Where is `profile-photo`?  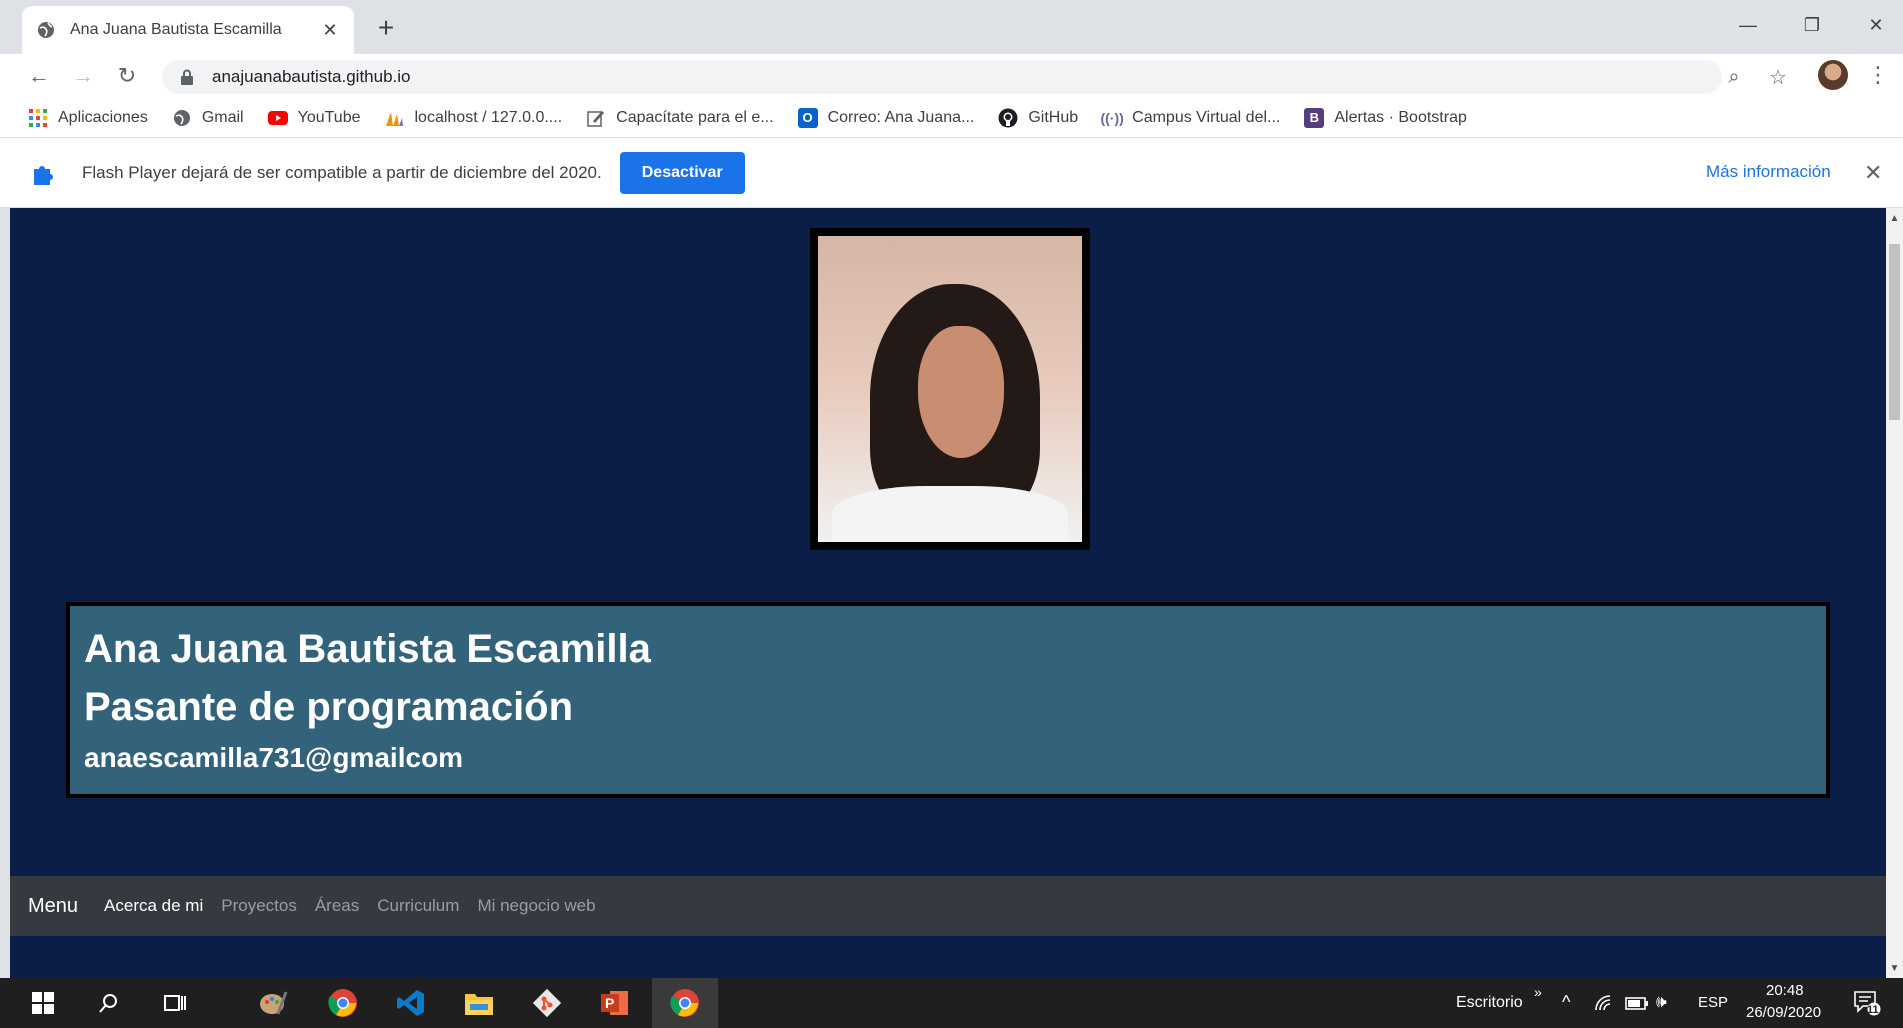
profile-photo is located at coordinates (950, 389).